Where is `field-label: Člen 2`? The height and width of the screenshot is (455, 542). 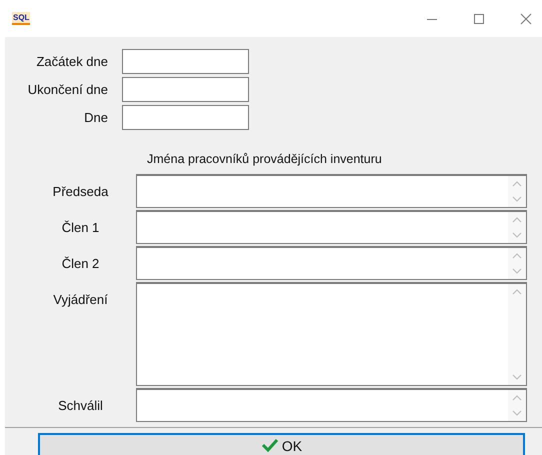 field-label: Člen 2 is located at coordinates (80, 263).